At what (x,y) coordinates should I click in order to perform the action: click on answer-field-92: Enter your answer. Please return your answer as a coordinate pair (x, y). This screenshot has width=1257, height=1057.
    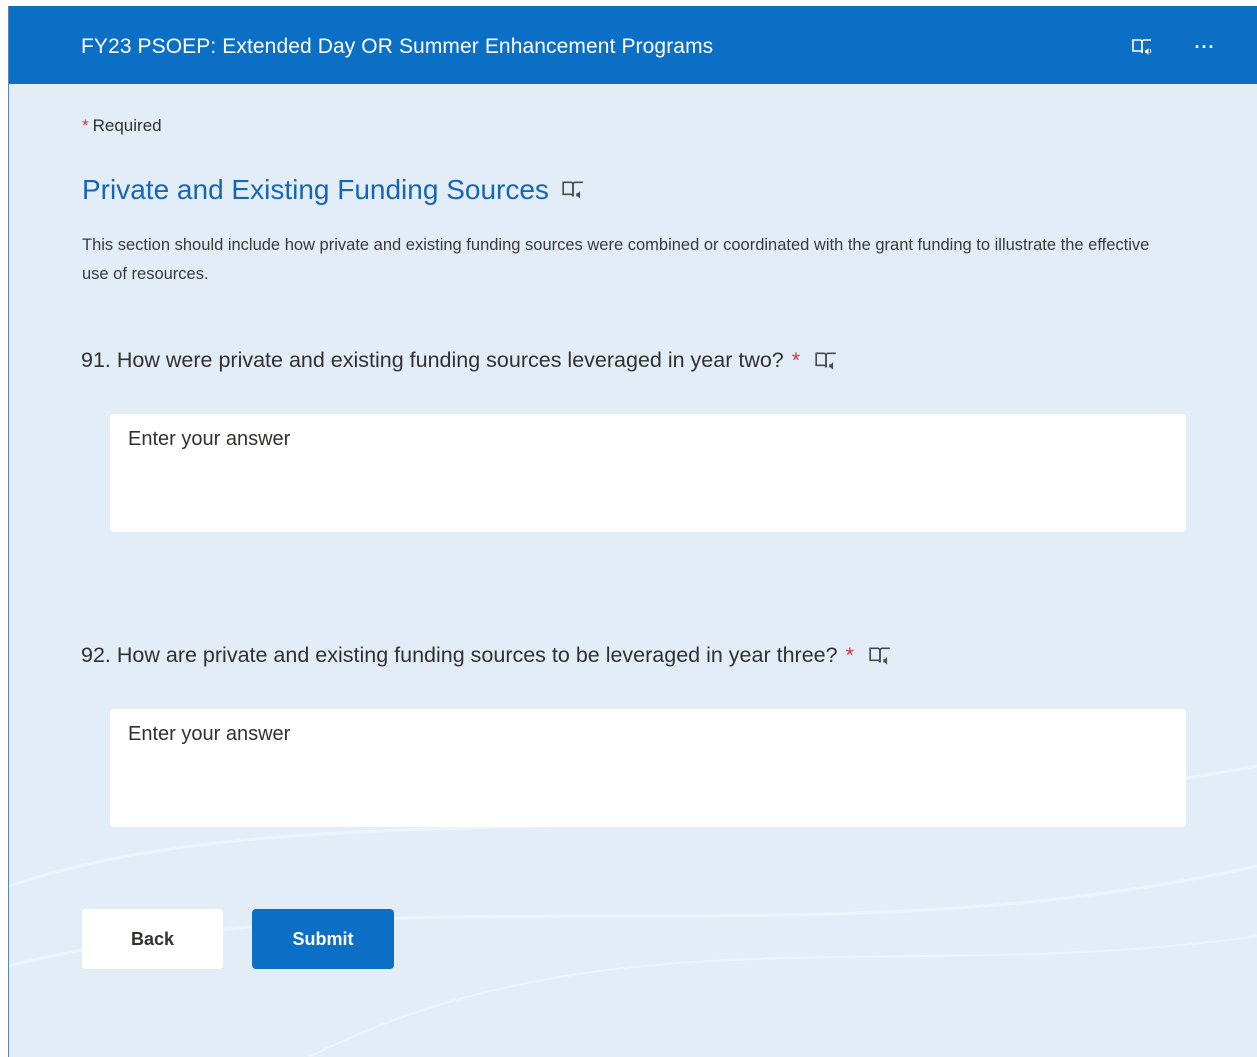
    Looking at the image, I should click on (648, 768).